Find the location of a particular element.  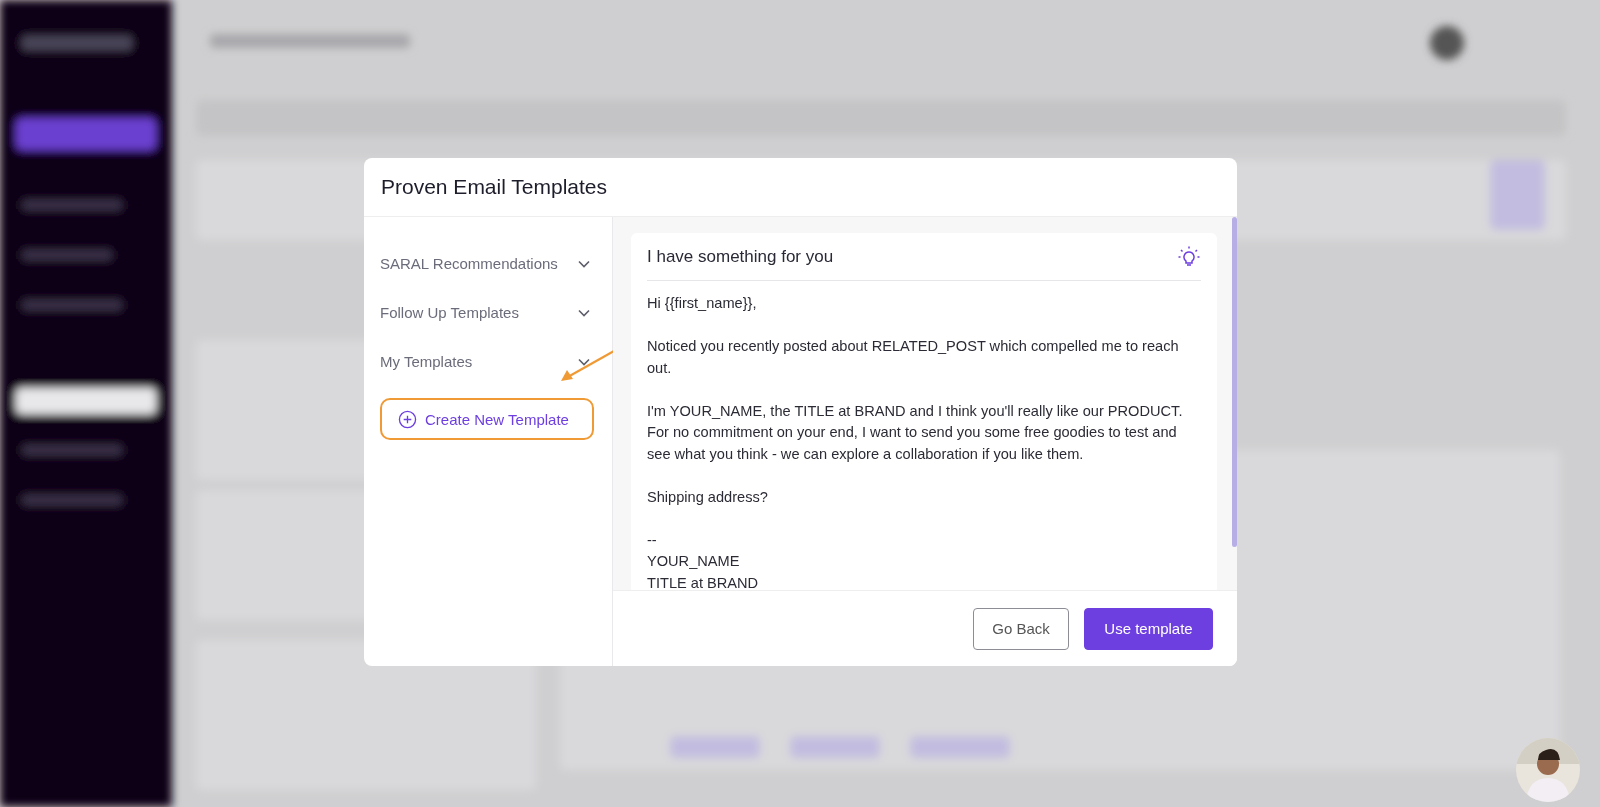

plus-circle-icon is located at coordinates (407, 419).